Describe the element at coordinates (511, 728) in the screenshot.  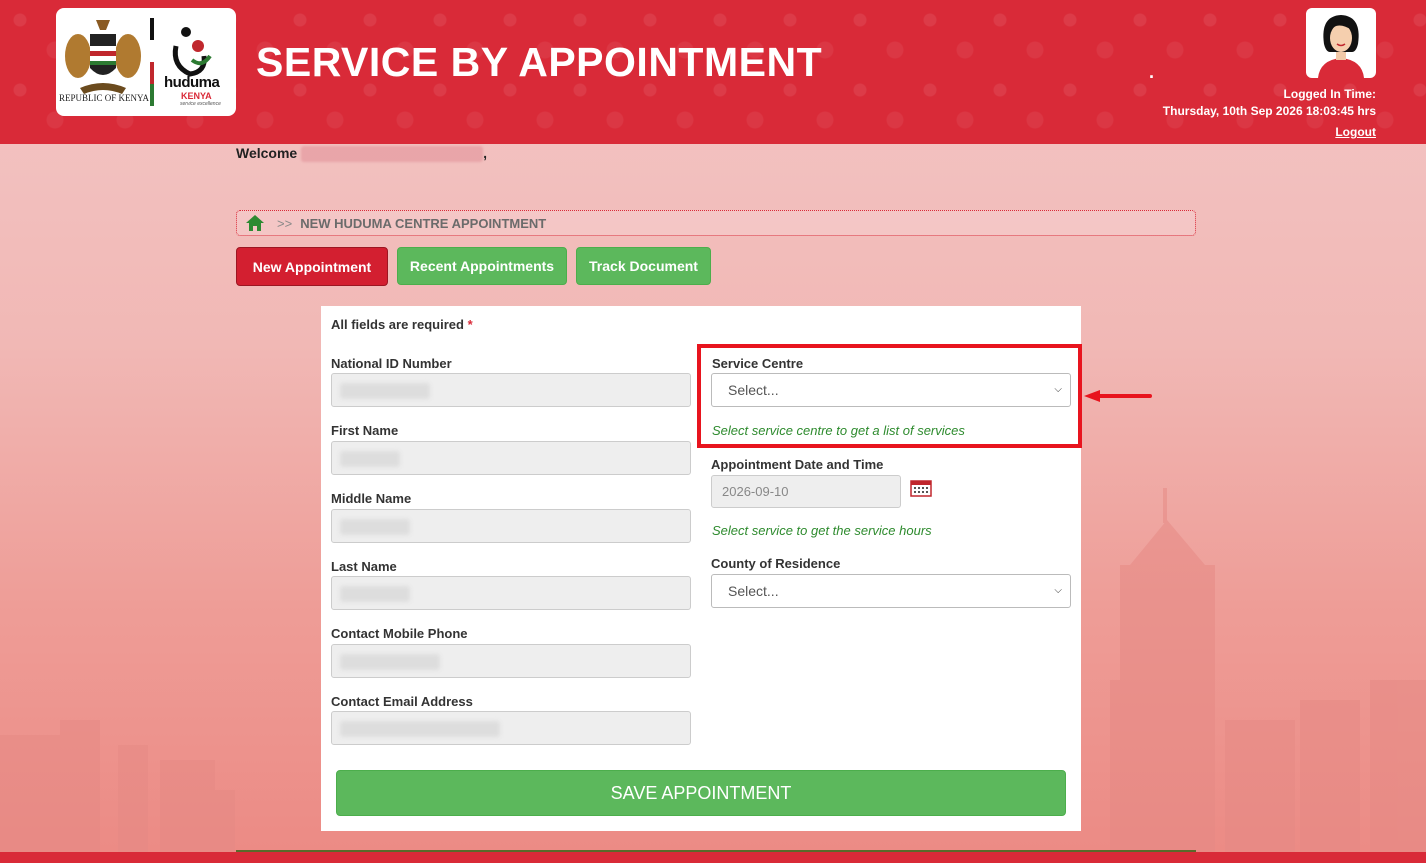
I see `email-field` at that location.